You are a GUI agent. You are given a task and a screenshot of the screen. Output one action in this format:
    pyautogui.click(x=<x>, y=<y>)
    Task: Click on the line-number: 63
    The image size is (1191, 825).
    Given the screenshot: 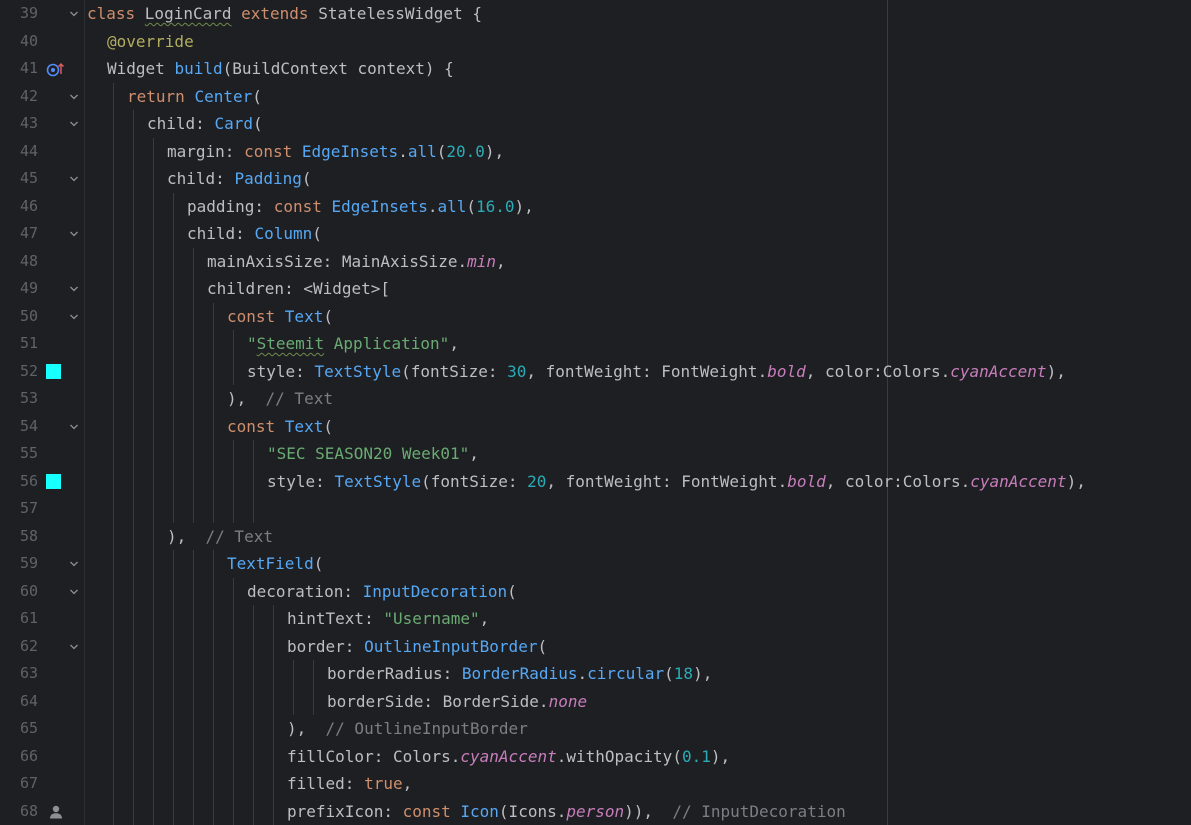 What is the action you would take?
    pyautogui.click(x=19, y=674)
    